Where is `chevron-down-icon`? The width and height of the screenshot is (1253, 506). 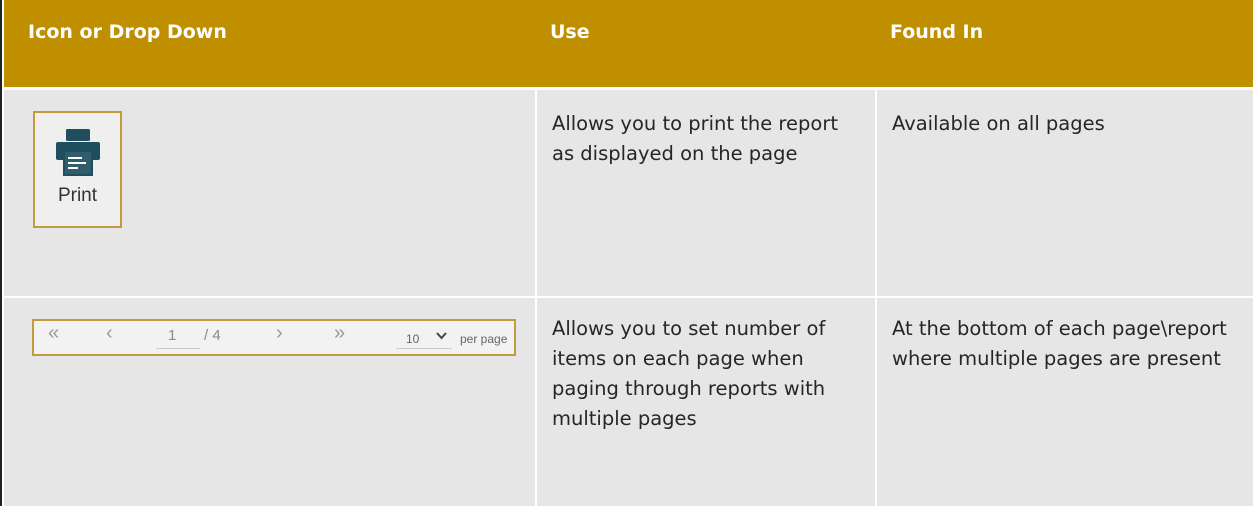
chevron-down-icon is located at coordinates (441, 336).